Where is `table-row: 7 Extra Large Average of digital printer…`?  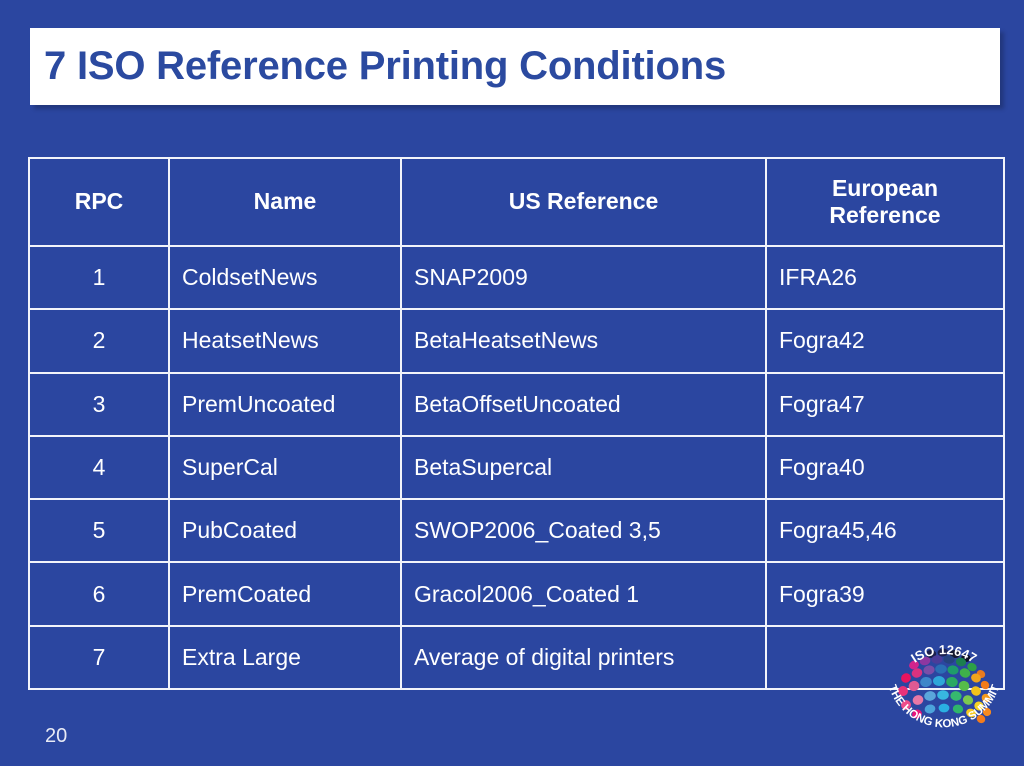
table-row: 7 Extra Large Average of digital printer… is located at coordinates (516, 657).